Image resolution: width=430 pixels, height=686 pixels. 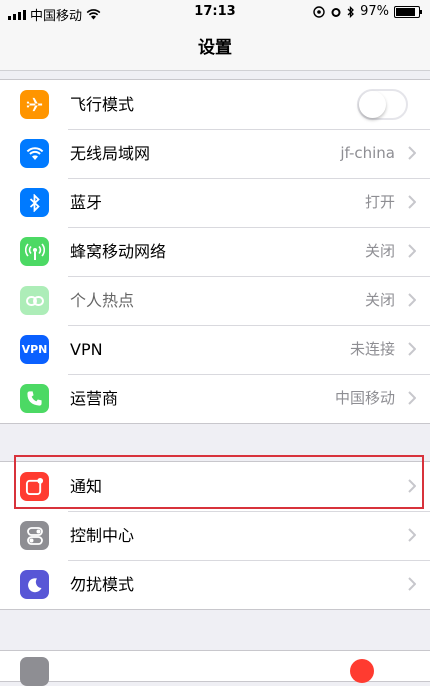 What do you see at coordinates (351, 11) in the screenshot?
I see `bluetooth-status-icon` at bounding box center [351, 11].